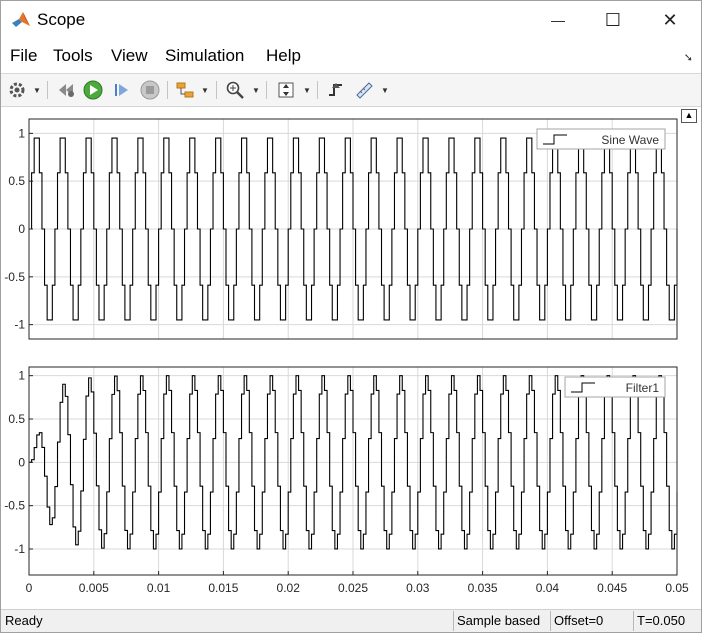 Image resolution: width=702 pixels, height=633 pixels. I want to click on menu-tools: Tools, so click(73, 56).